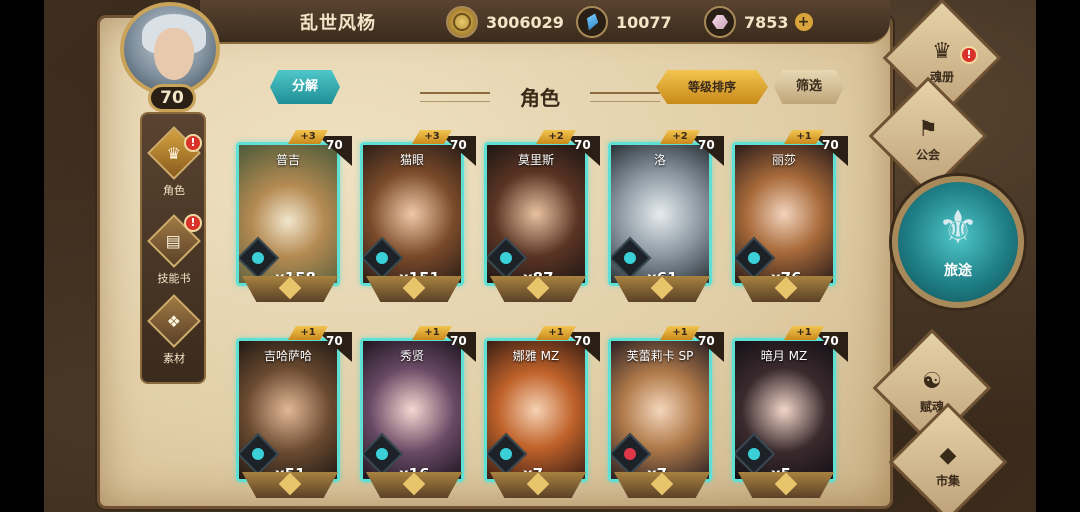 This screenshot has width=1080, height=512. What do you see at coordinates (958, 271) in the screenshot?
I see `journey-label: 旅途` at bounding box center [958, 271].